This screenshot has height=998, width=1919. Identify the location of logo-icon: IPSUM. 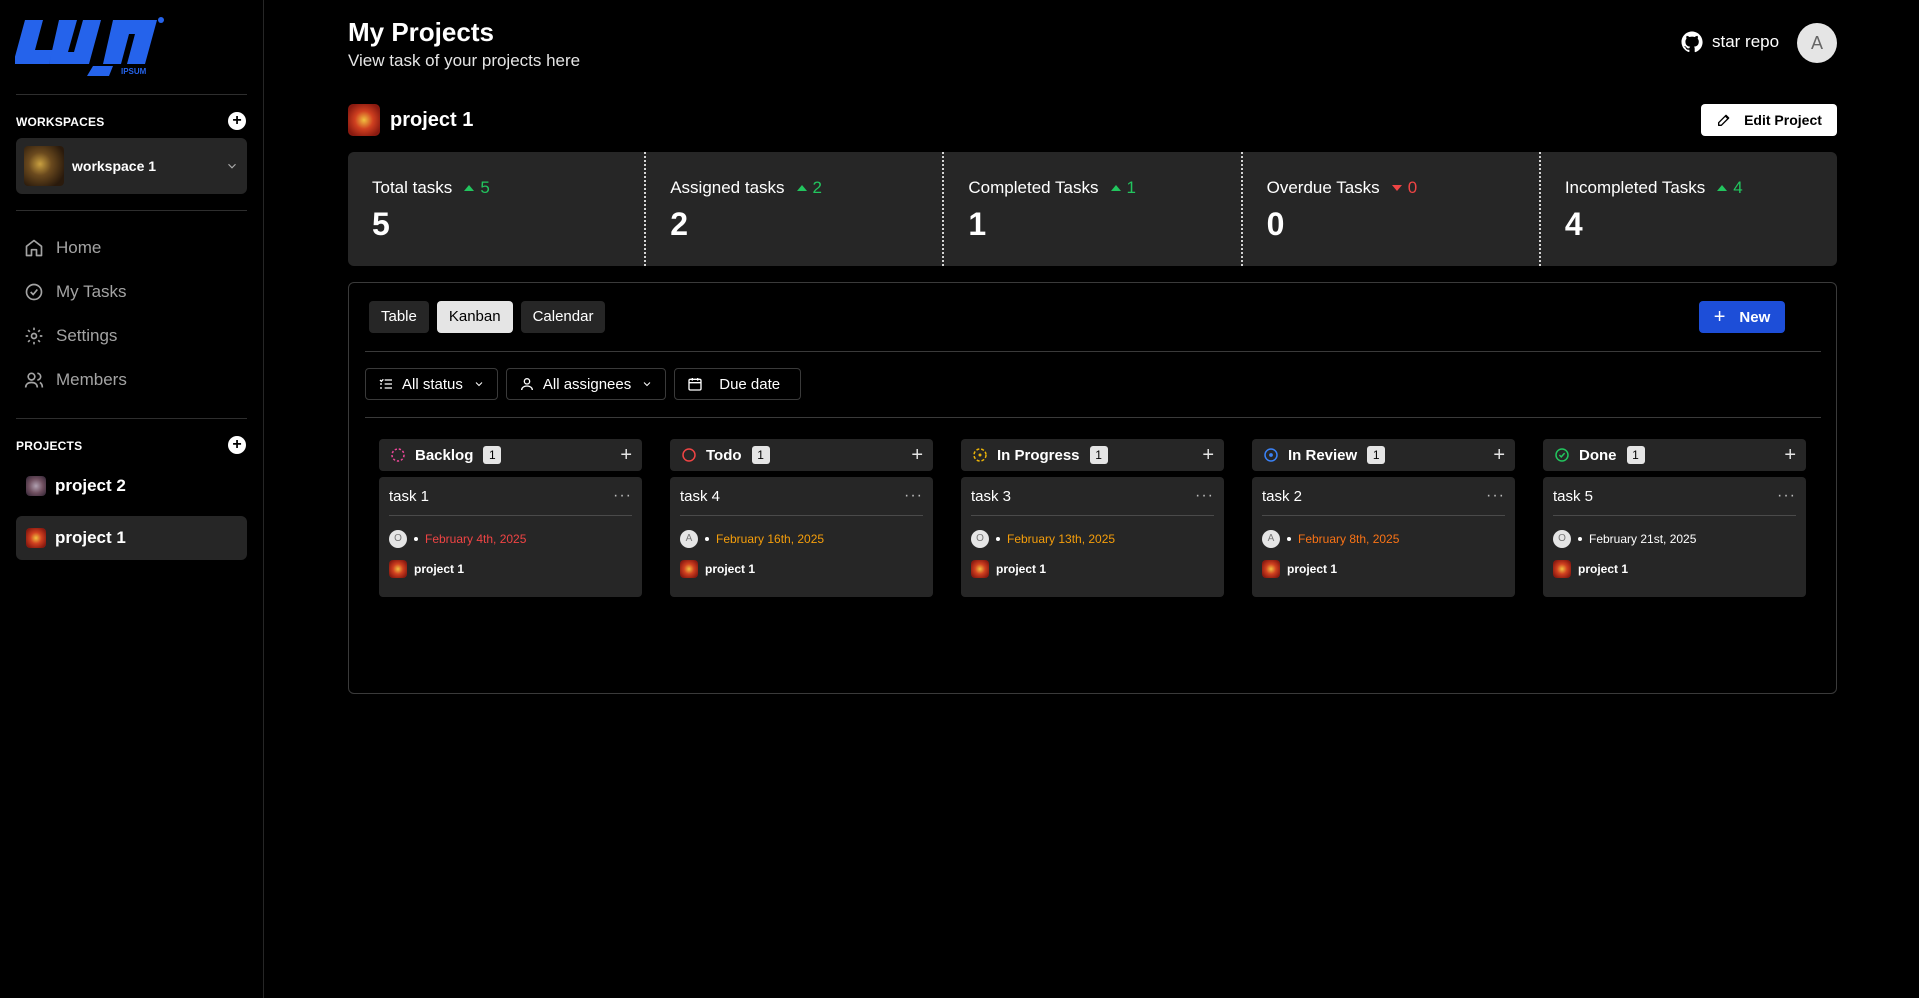
(93, 46).